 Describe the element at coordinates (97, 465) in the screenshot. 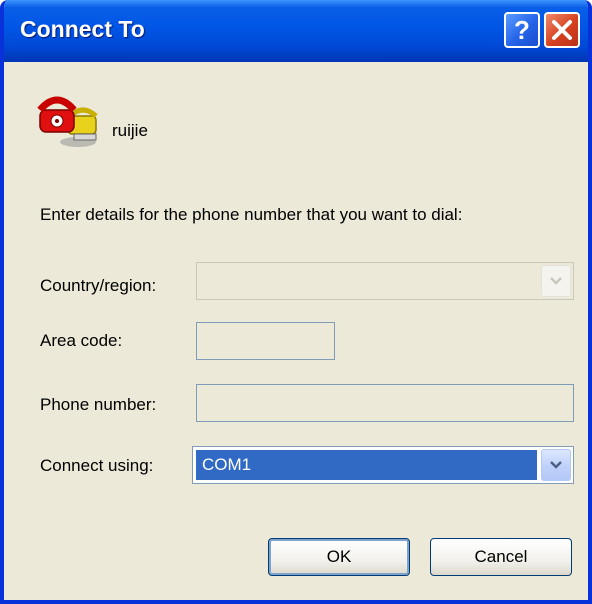

I see `connect-using-label: Connect using:` at that location.